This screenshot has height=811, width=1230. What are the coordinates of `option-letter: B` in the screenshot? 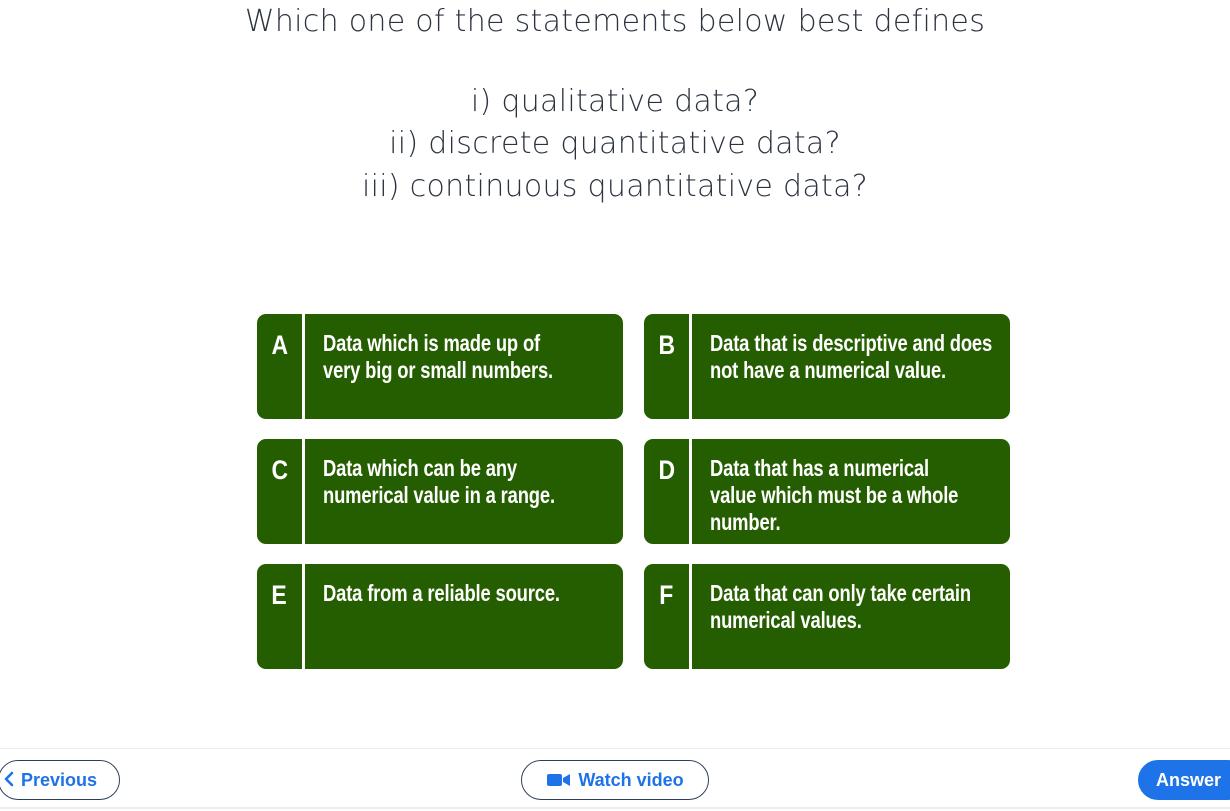 It's located at (666, 345).